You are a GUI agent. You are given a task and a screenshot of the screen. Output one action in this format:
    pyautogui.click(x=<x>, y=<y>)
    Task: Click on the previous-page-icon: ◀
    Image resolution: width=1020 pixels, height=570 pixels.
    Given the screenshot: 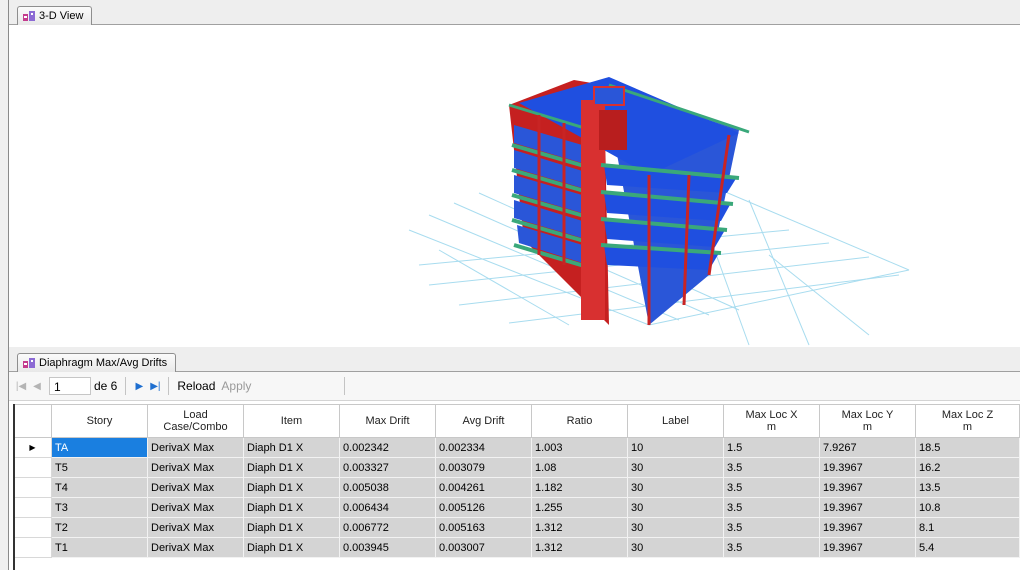 What is the action you would take?
    pyautogui.click(x=37, y=386)
    